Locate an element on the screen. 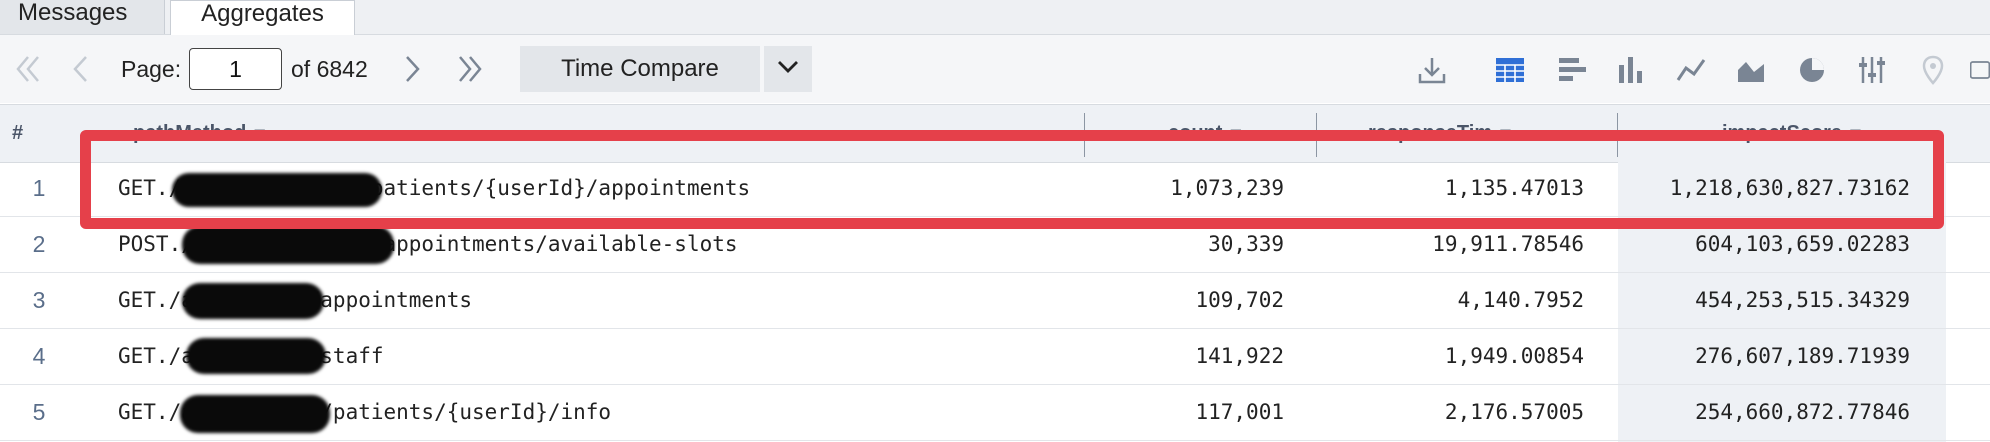 This screenshot has height=442, width=1990. tab-aggregates: Aggregates is located at coordinates (262, 18).